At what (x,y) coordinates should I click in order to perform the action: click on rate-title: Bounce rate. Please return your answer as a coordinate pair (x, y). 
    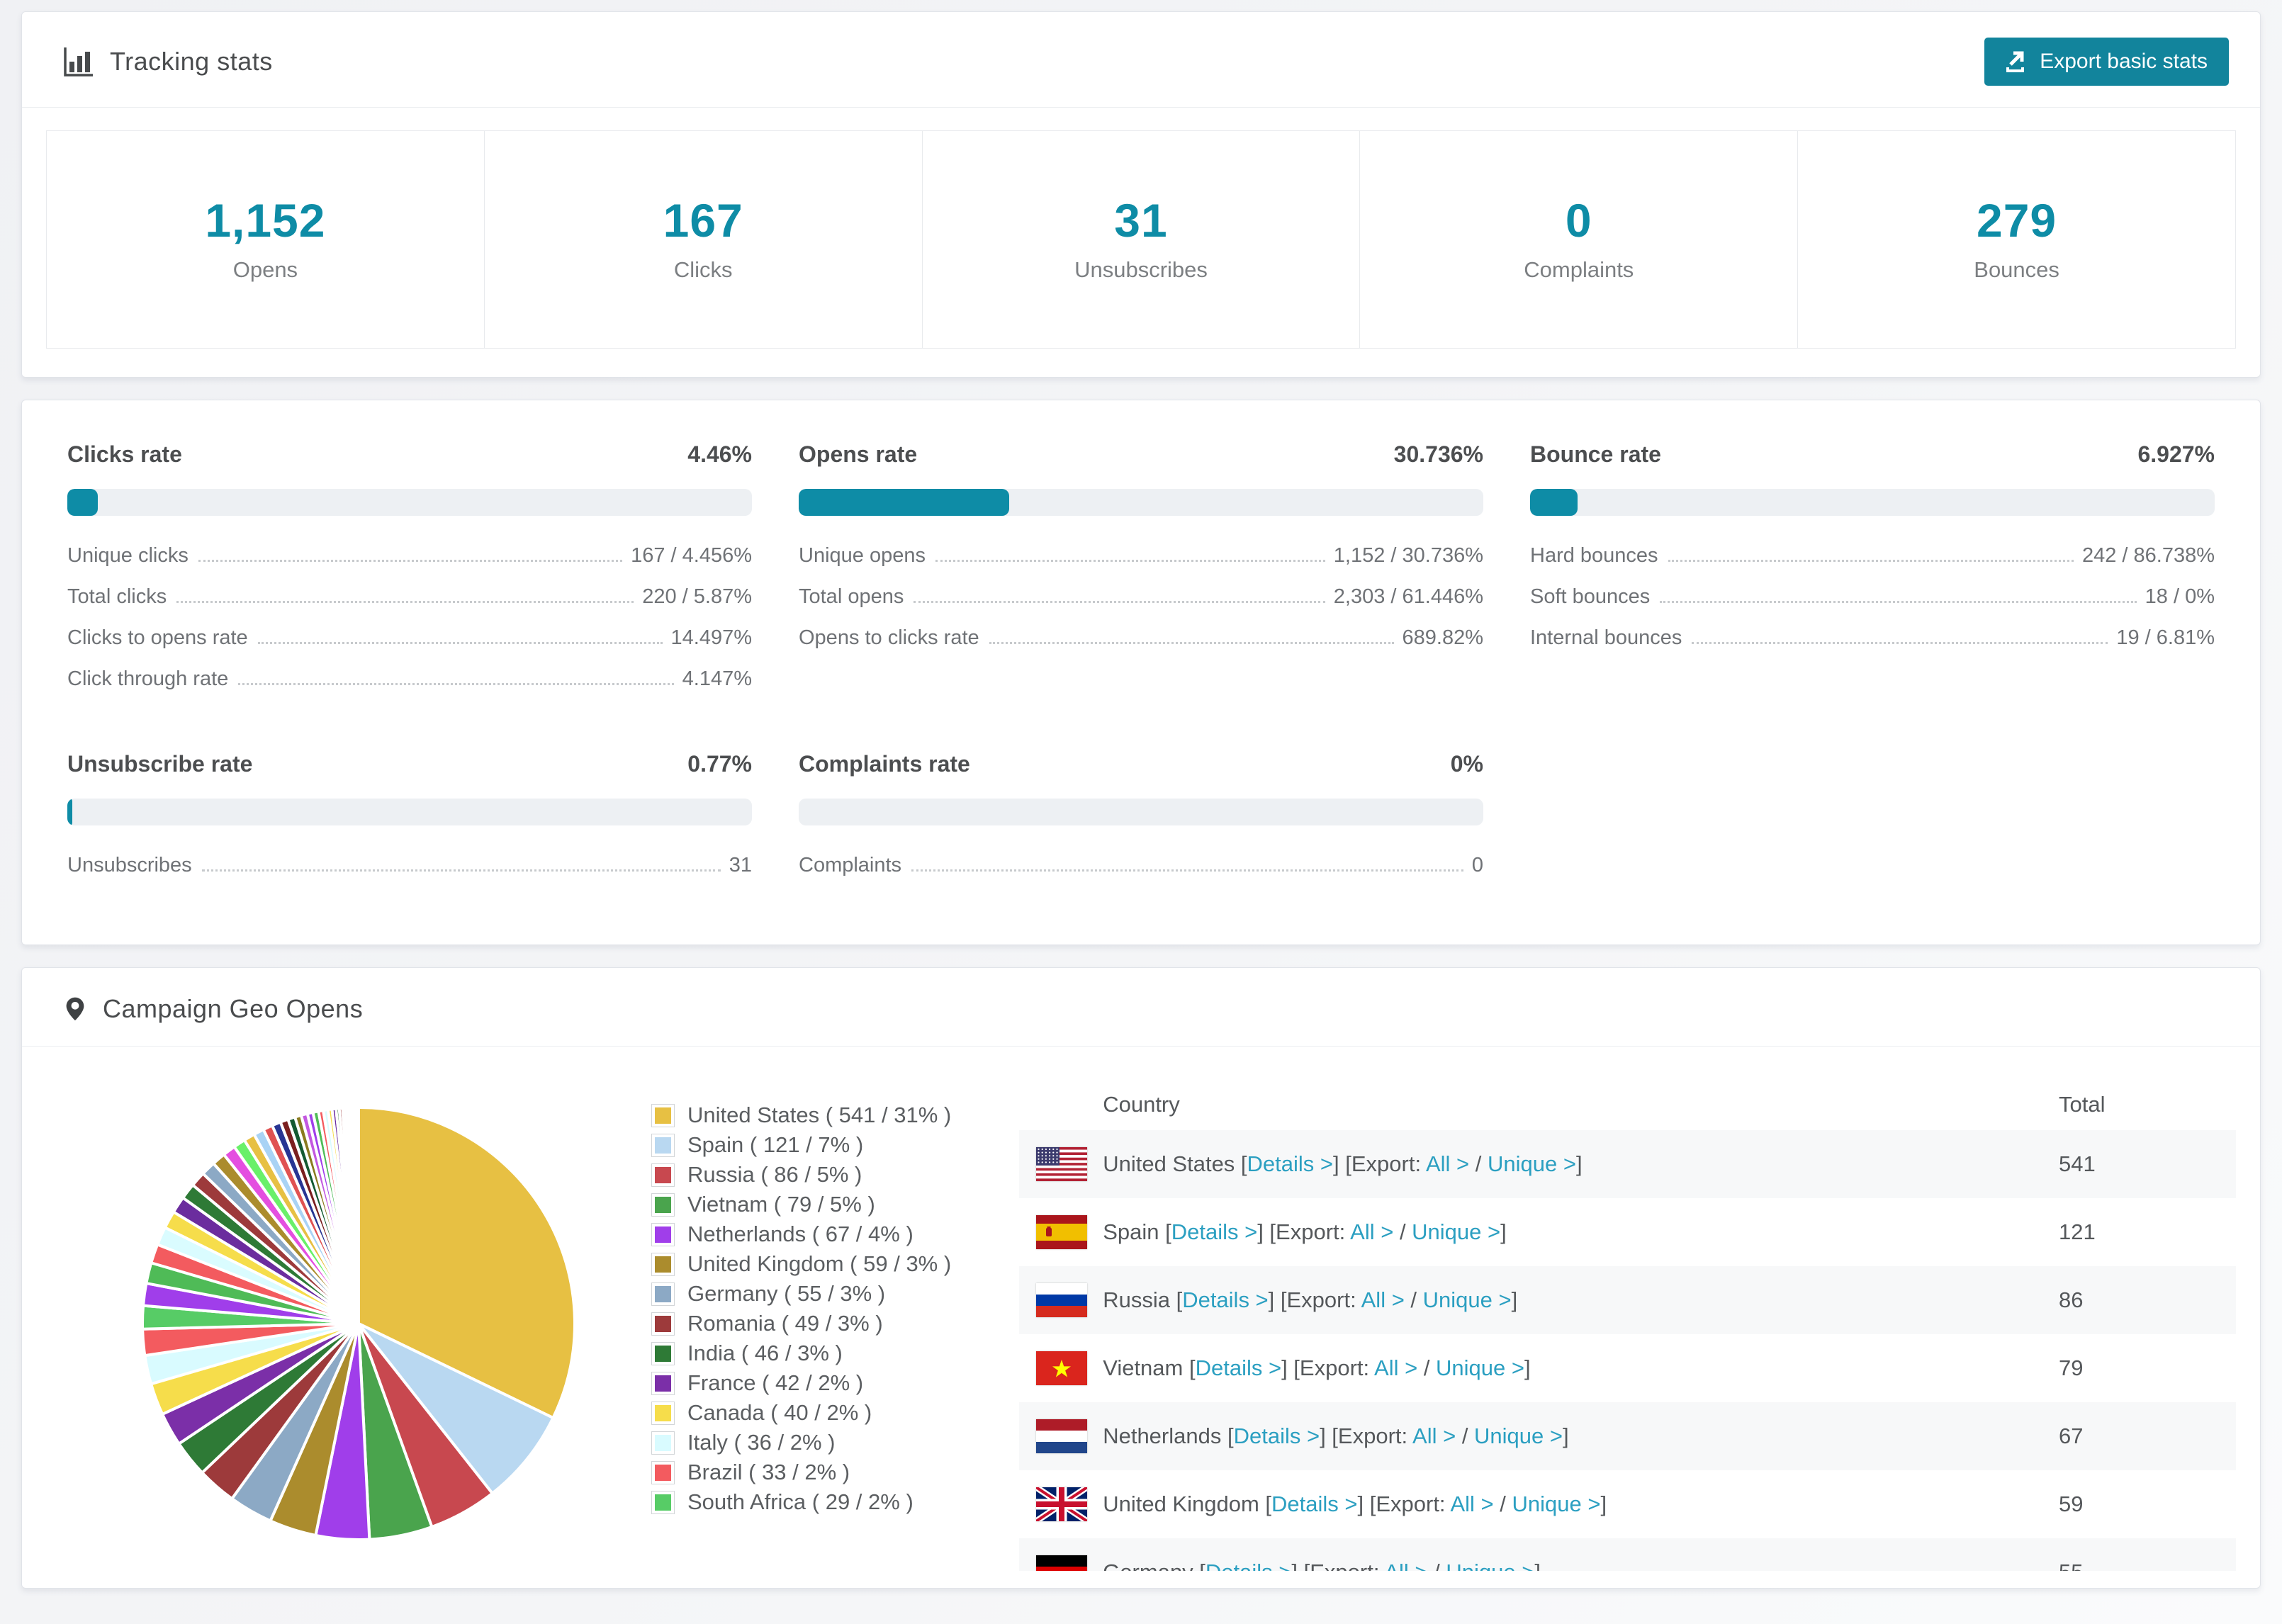
    Looking at the image, I should click on (1596, 454).